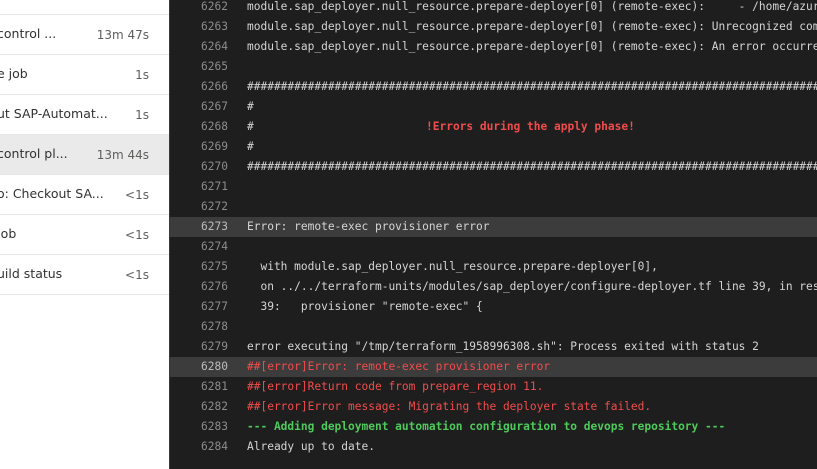 This screenshot has height=469, width=817. I want to click on log-line: 6269 #, so click(493, 147).